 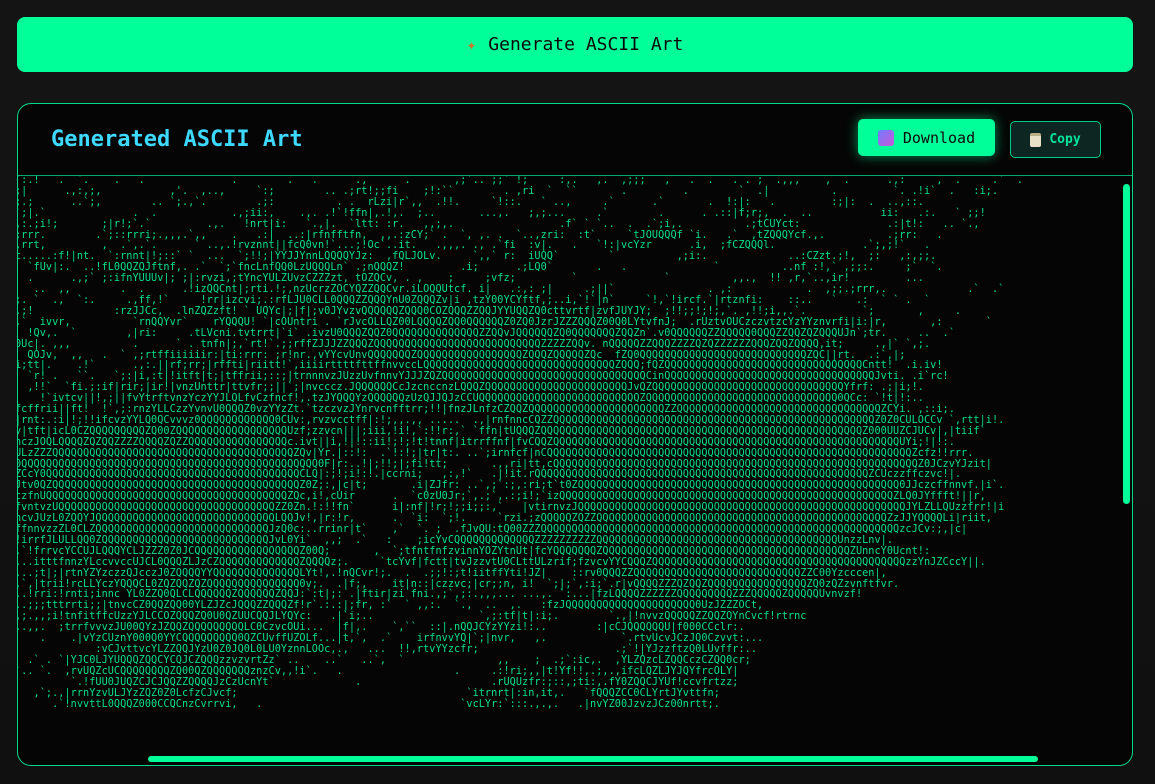 I want to click on download-label: Download, so click(x=939, y=137).